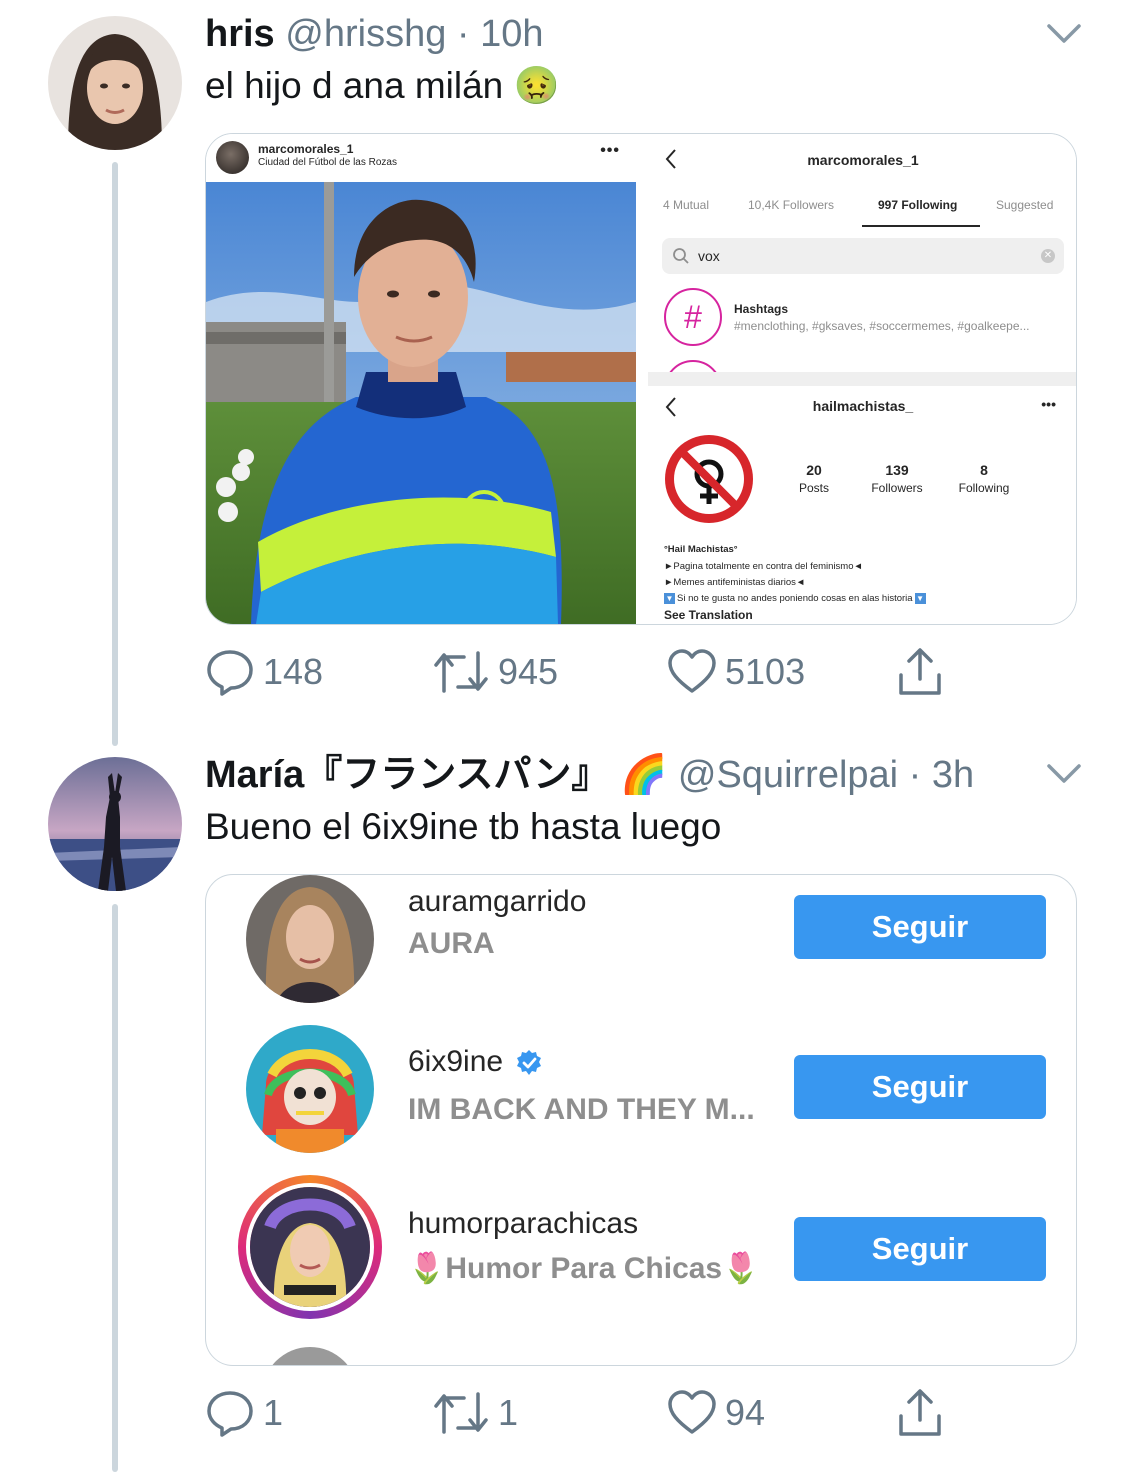  What do you see at coordinates (681, 256) in the screenshot?
I see `search-icon` at bounding box center [681, 256].